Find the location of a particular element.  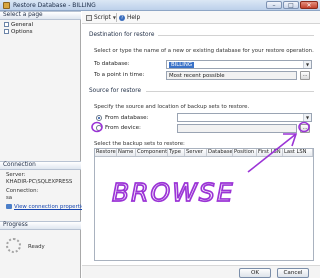

column-header-position: Position is located at coordinates (245, 152).